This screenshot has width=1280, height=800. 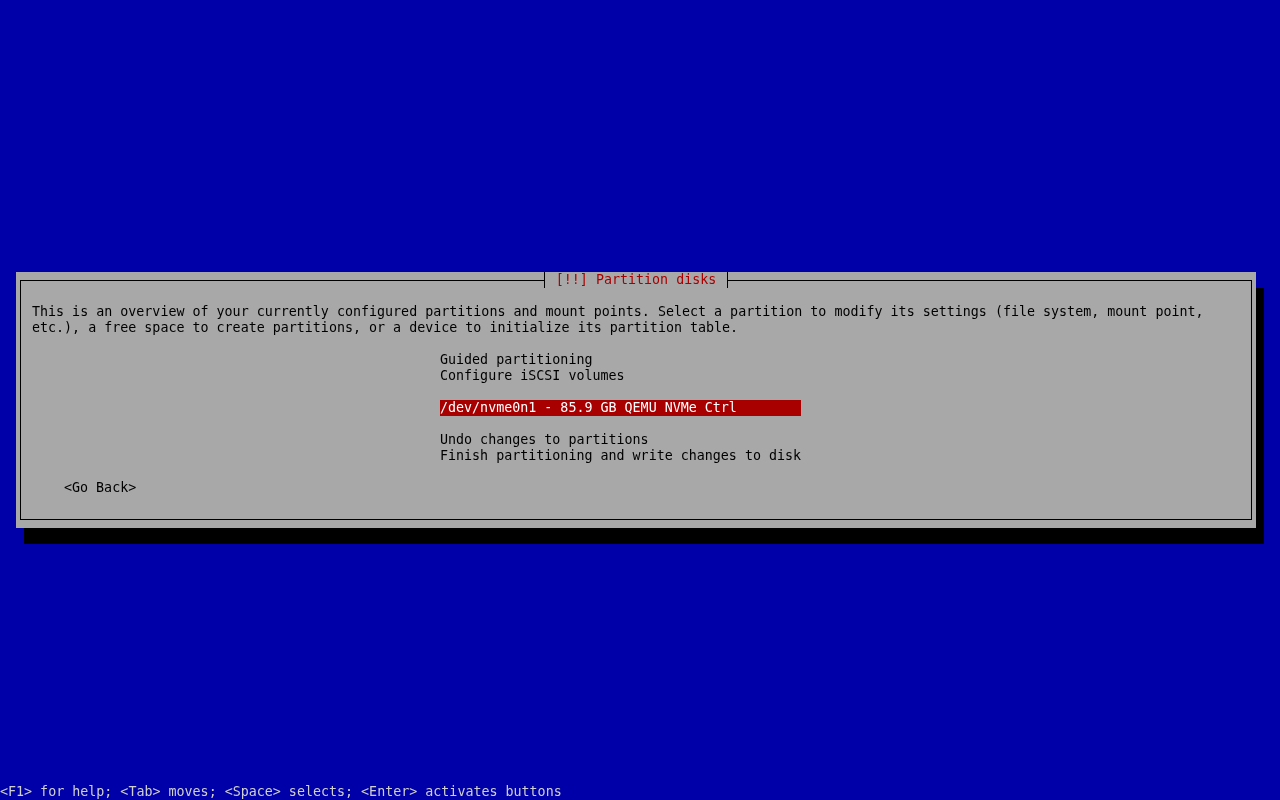 I want to click on menu-item: Finish partitioning and write changes to disk, so click(x=621, y=456).